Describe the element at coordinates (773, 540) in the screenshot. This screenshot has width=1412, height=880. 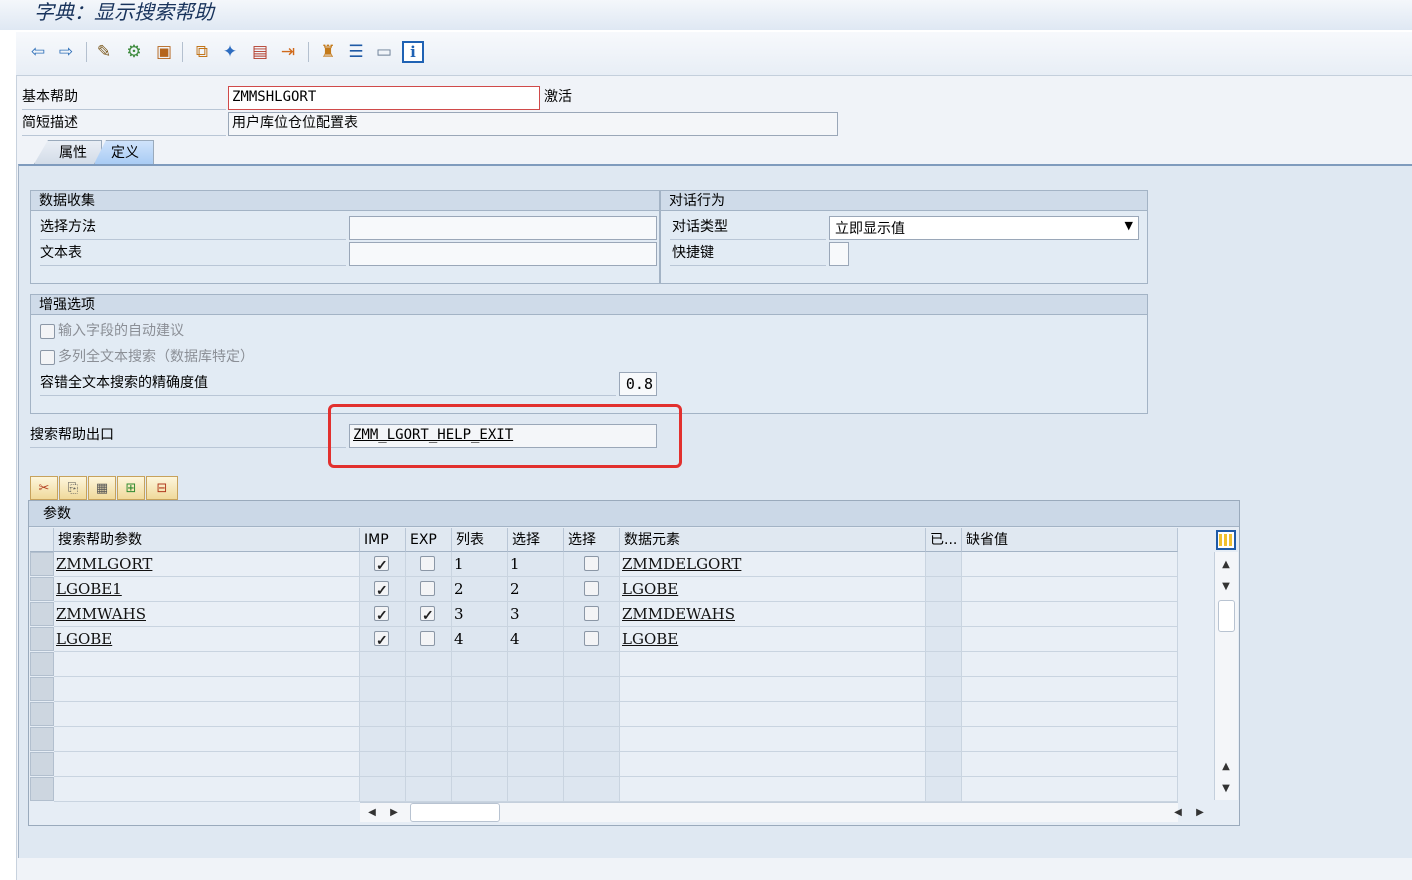
I see `column-header: 数据元素` at that location.